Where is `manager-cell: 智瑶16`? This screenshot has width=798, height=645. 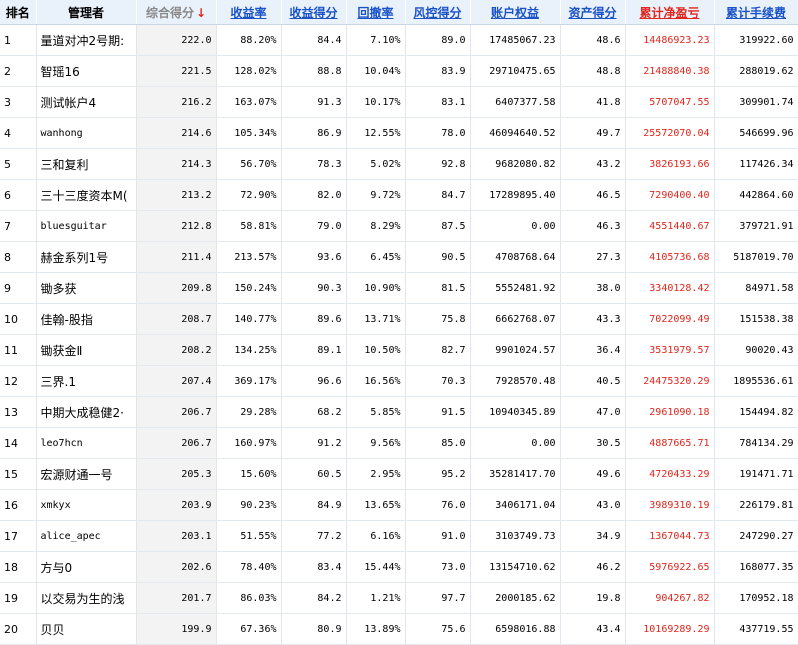 manager-cell: 智瑶16 is located at coordinates (86, 71).